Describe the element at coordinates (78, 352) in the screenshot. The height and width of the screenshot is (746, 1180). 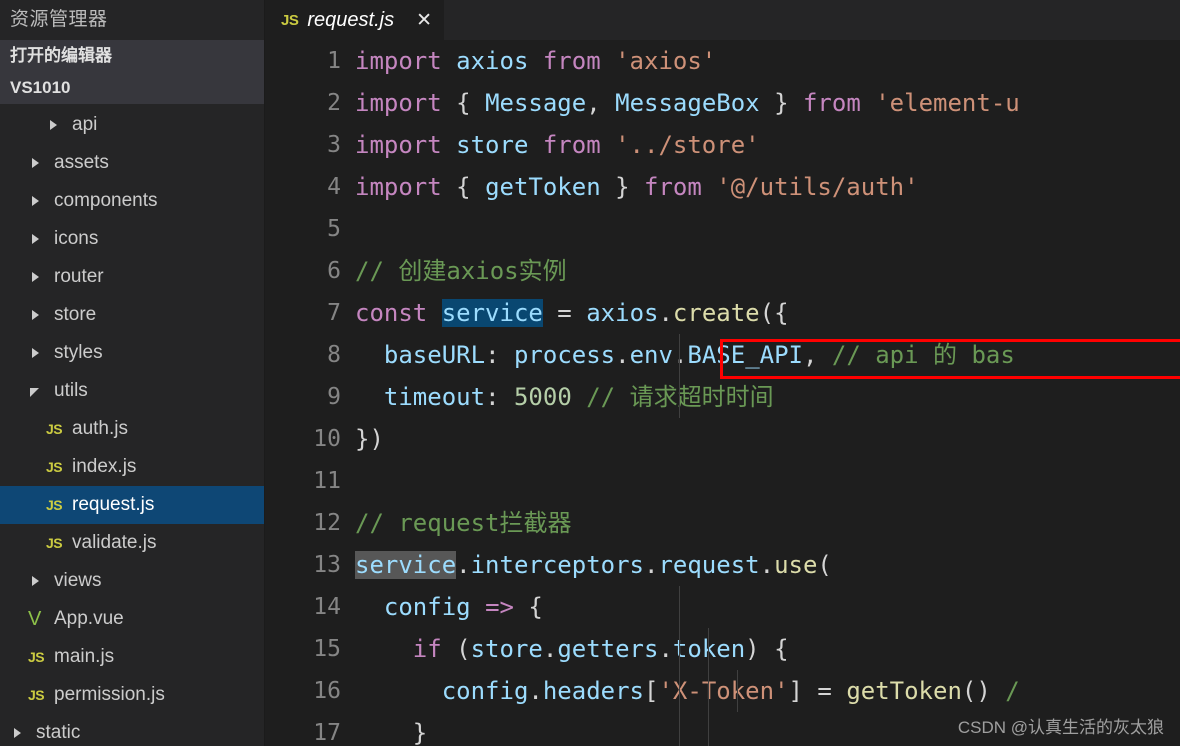
I see `tree-item-label: styles` at that location.